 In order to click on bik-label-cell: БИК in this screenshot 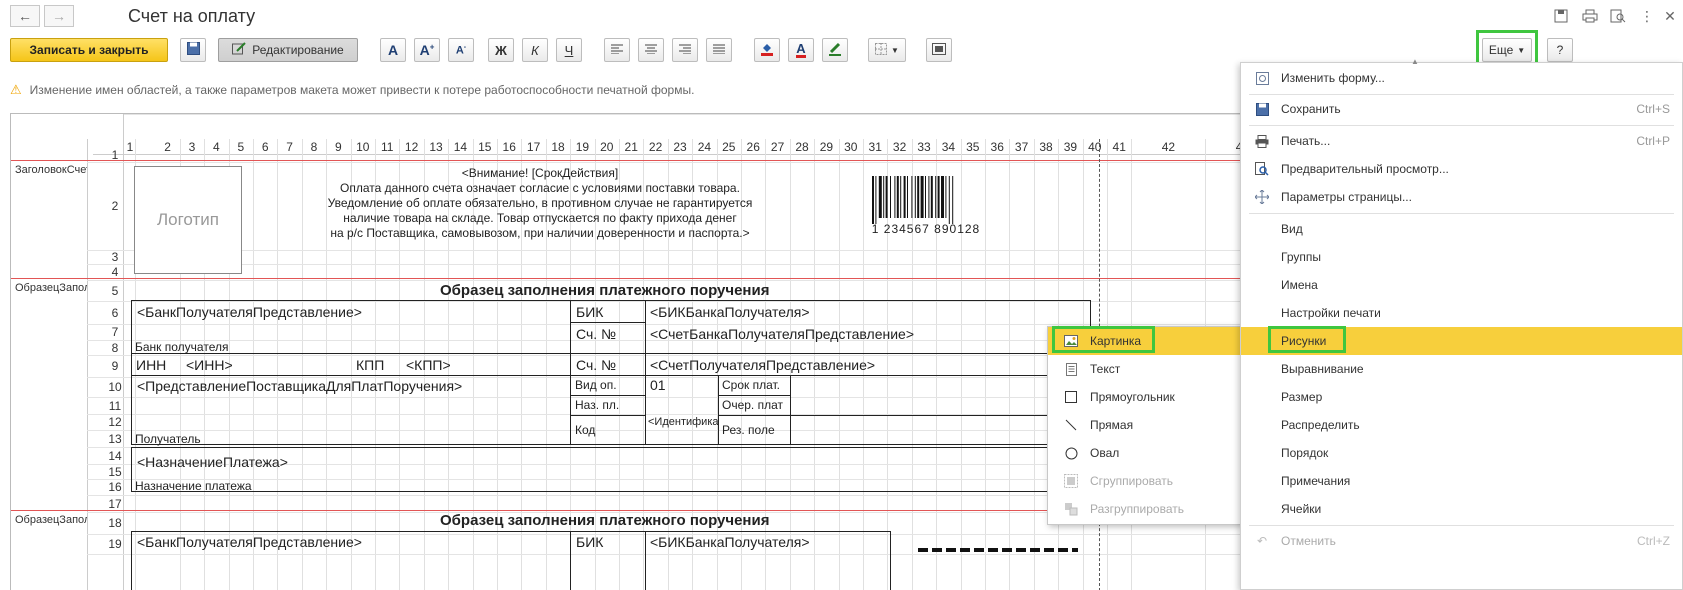, I will do `click(589, 312)`.